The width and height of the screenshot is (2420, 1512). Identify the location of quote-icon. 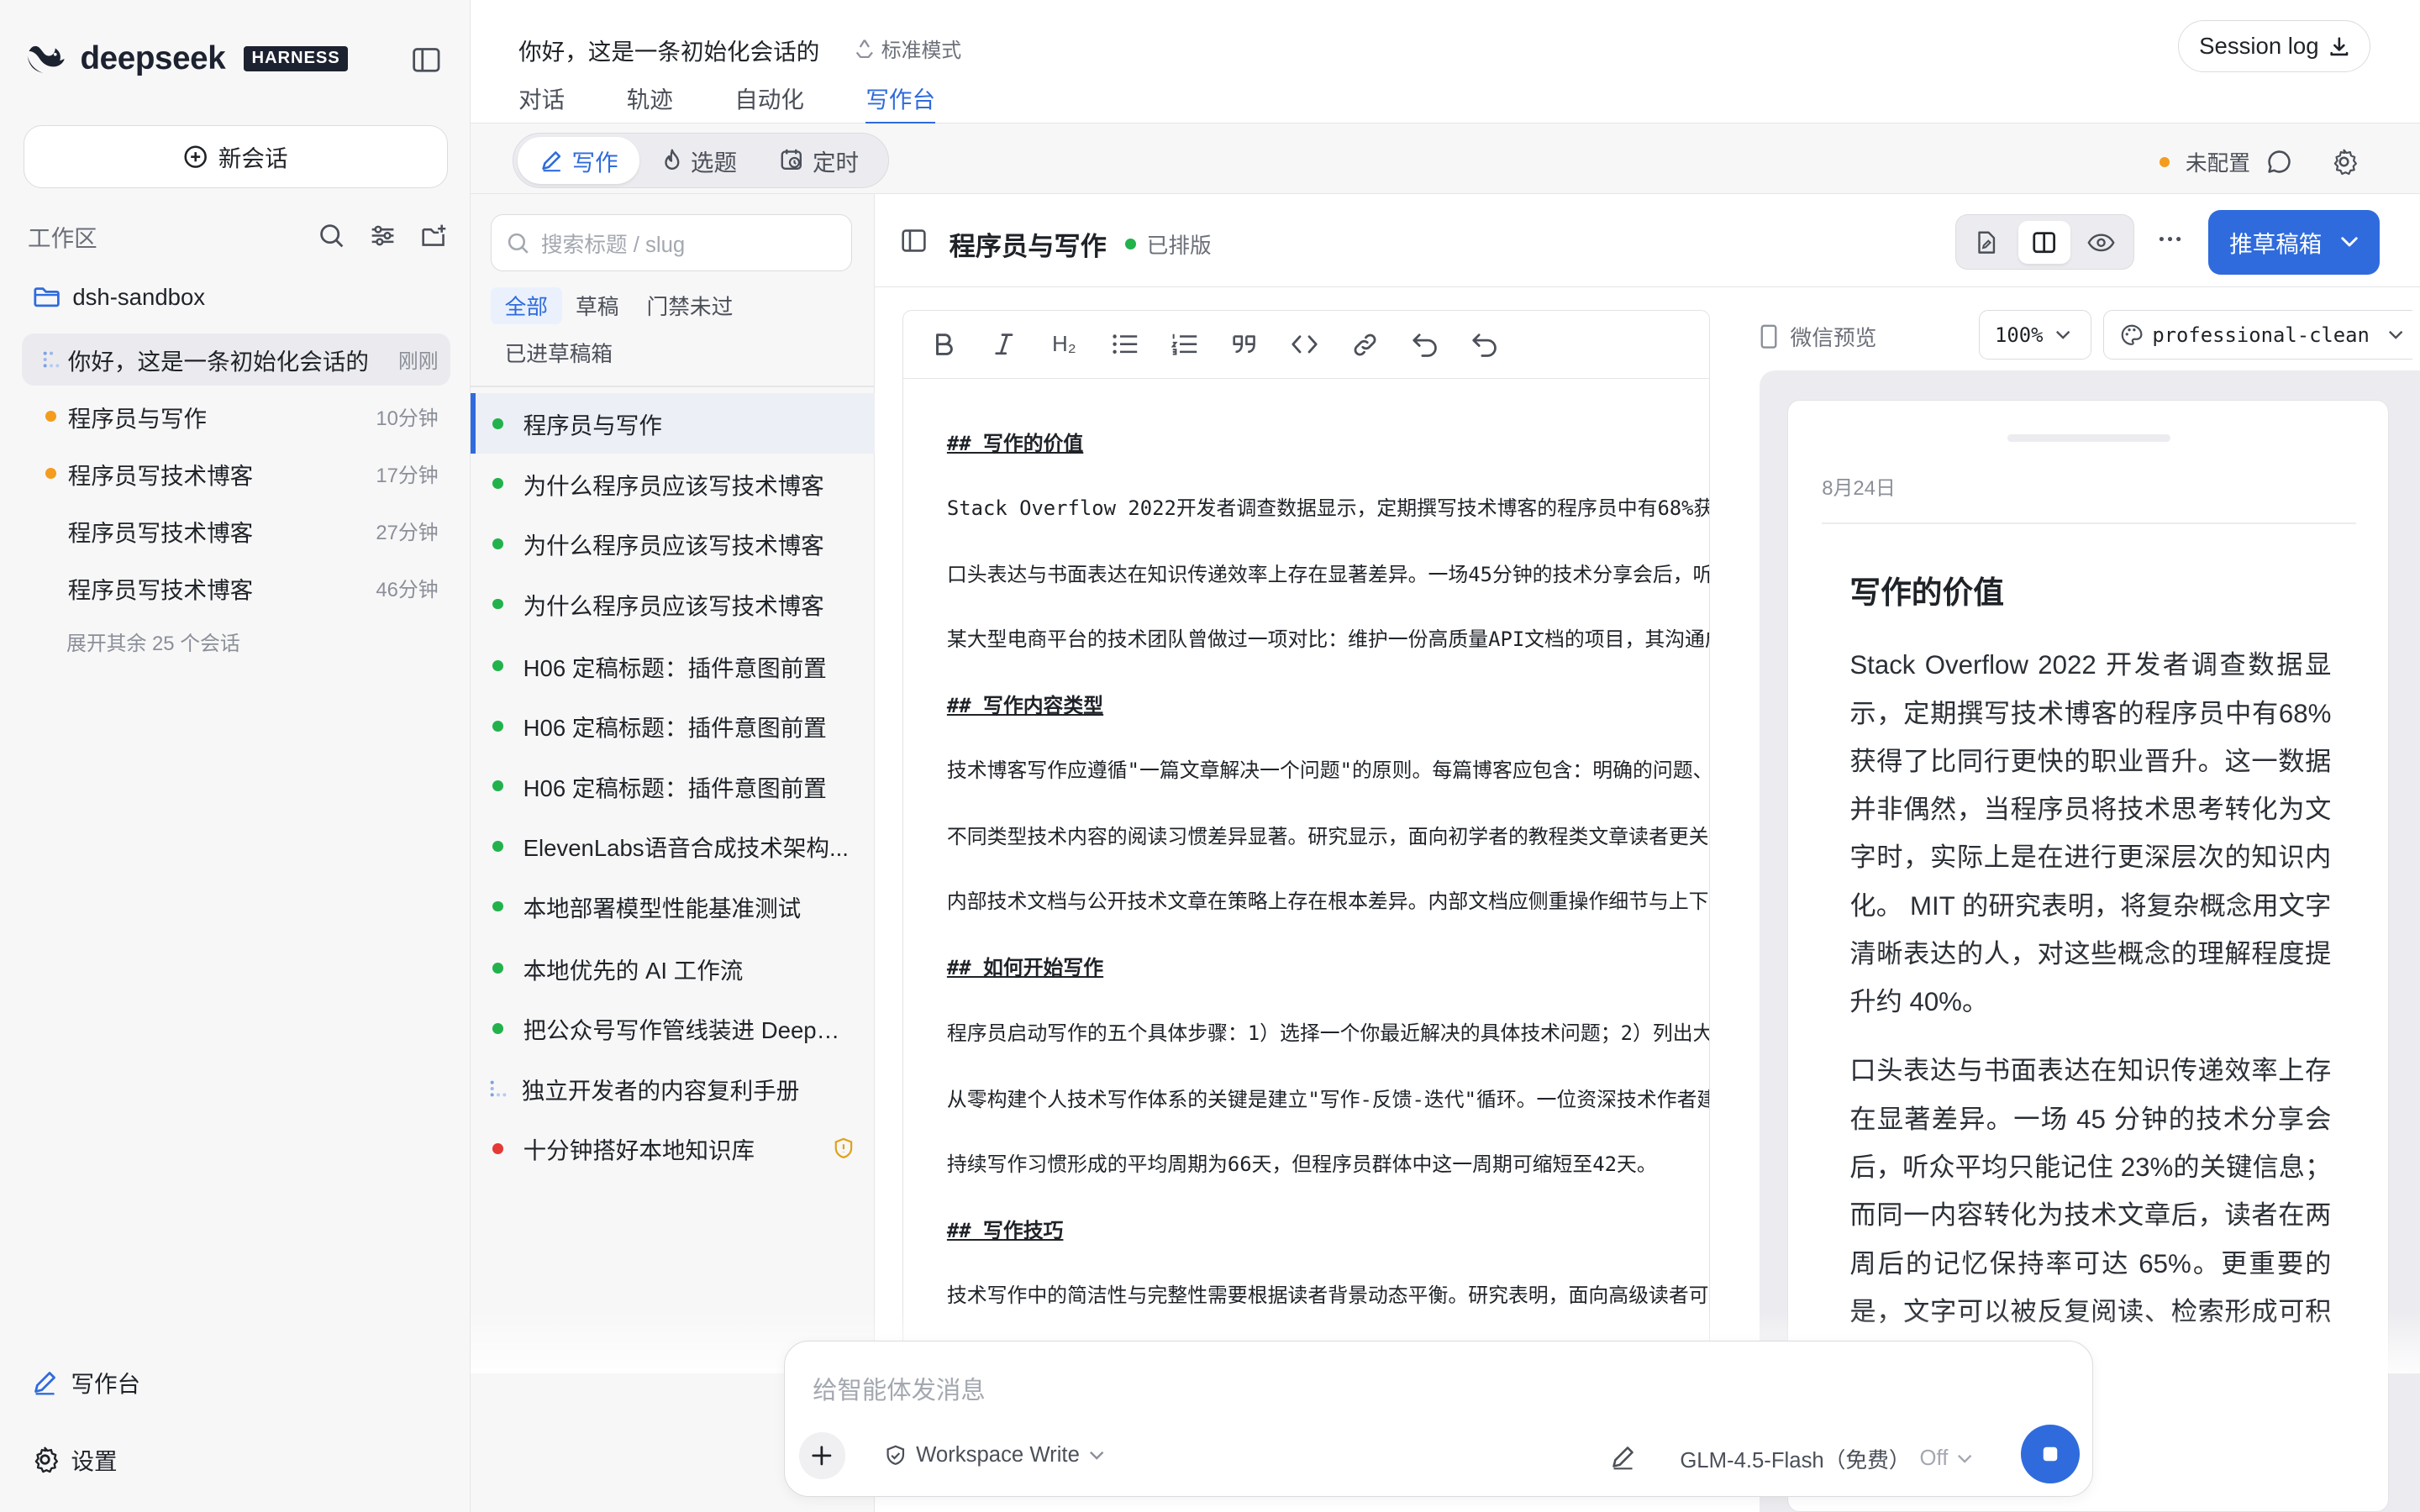
(1244, 344).